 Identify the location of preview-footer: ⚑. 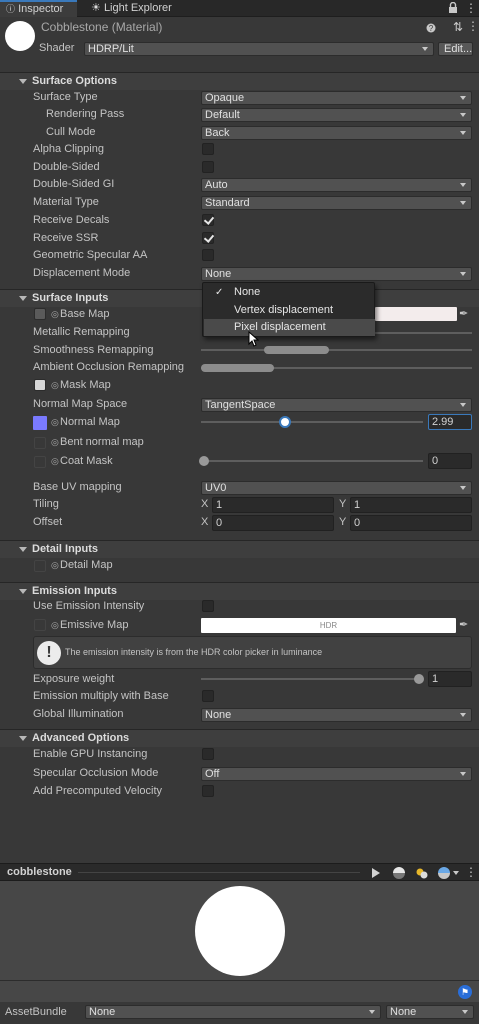
(239, 991).